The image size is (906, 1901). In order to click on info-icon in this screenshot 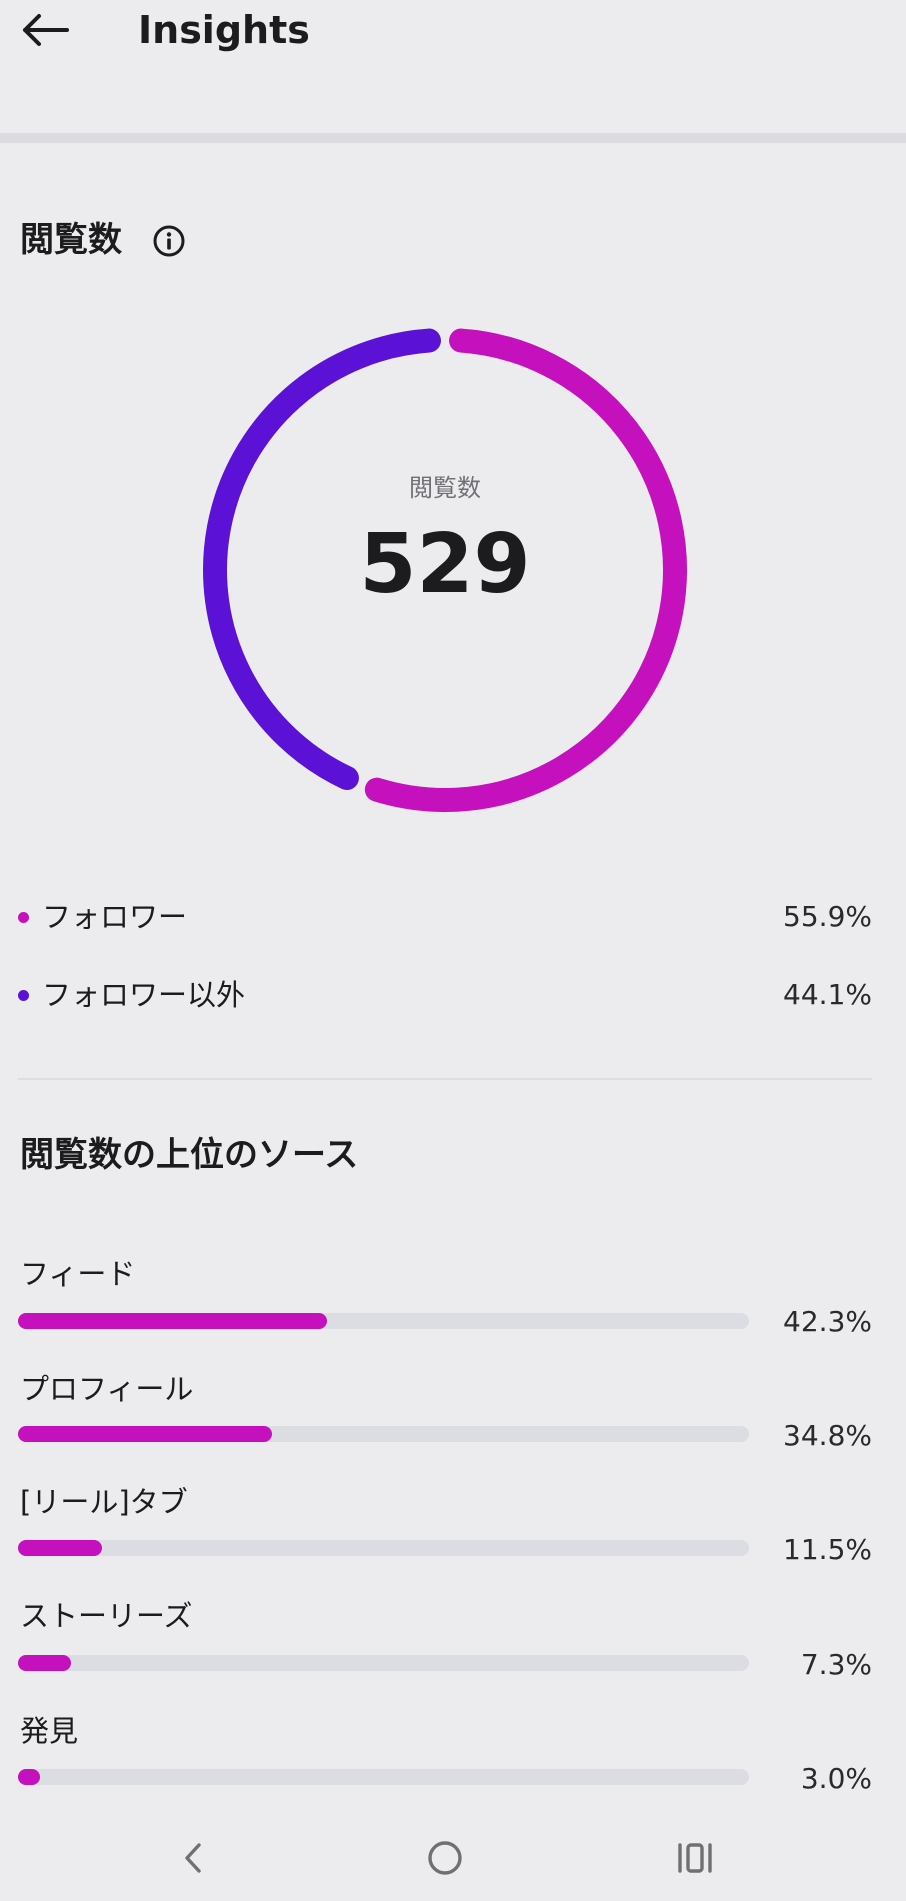, I will do `click(169, 241)`.